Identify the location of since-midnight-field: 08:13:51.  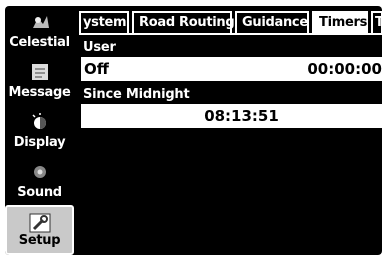
(231, 116).